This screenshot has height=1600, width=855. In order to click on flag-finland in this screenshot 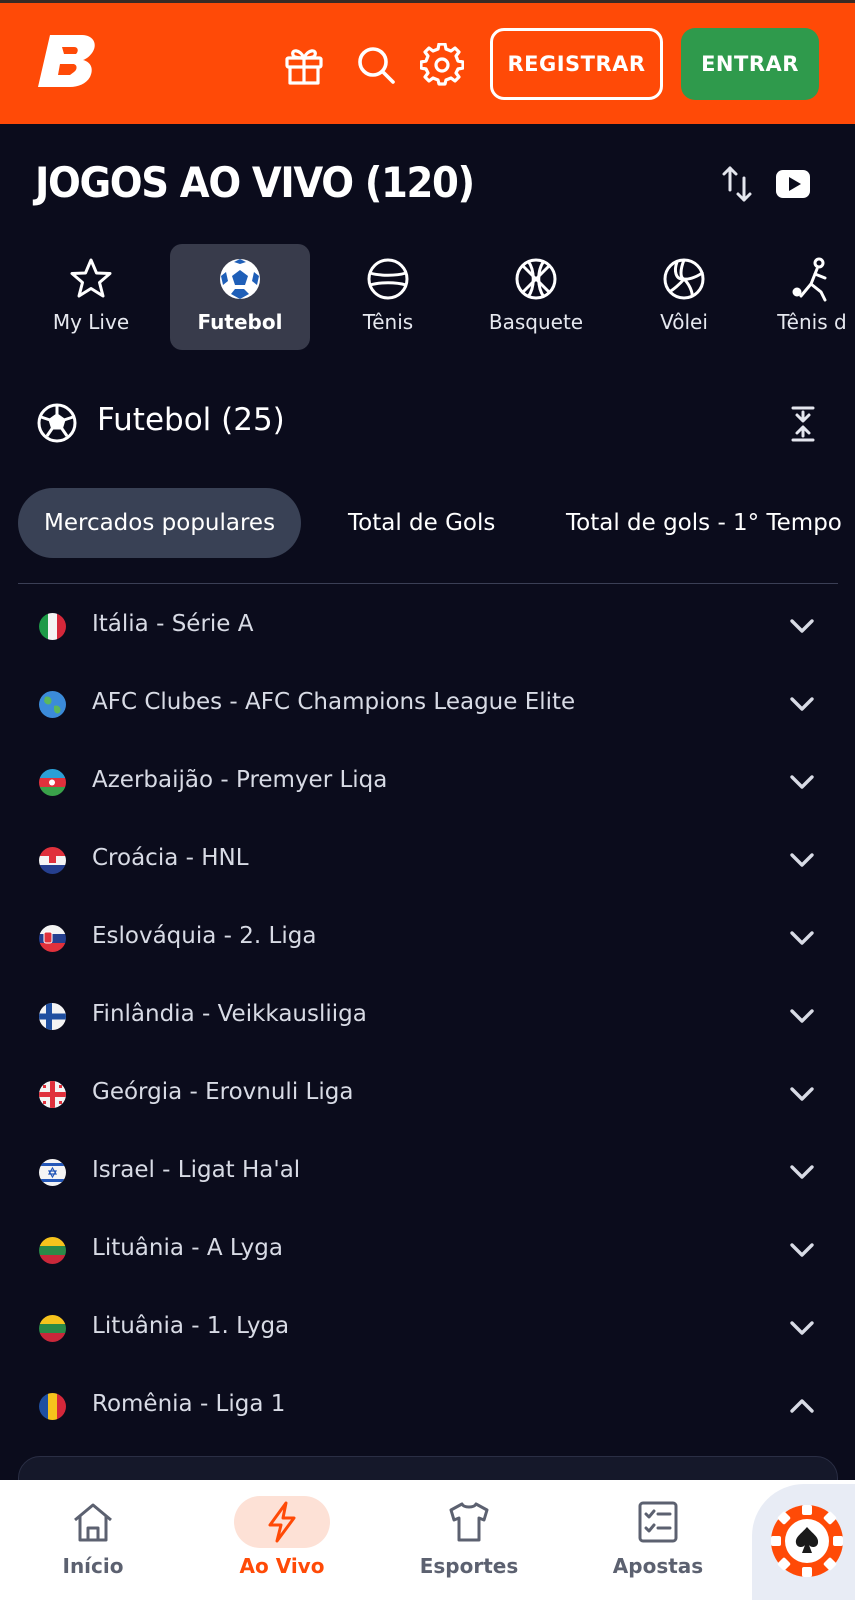, I will do `click(52, 1016)`.